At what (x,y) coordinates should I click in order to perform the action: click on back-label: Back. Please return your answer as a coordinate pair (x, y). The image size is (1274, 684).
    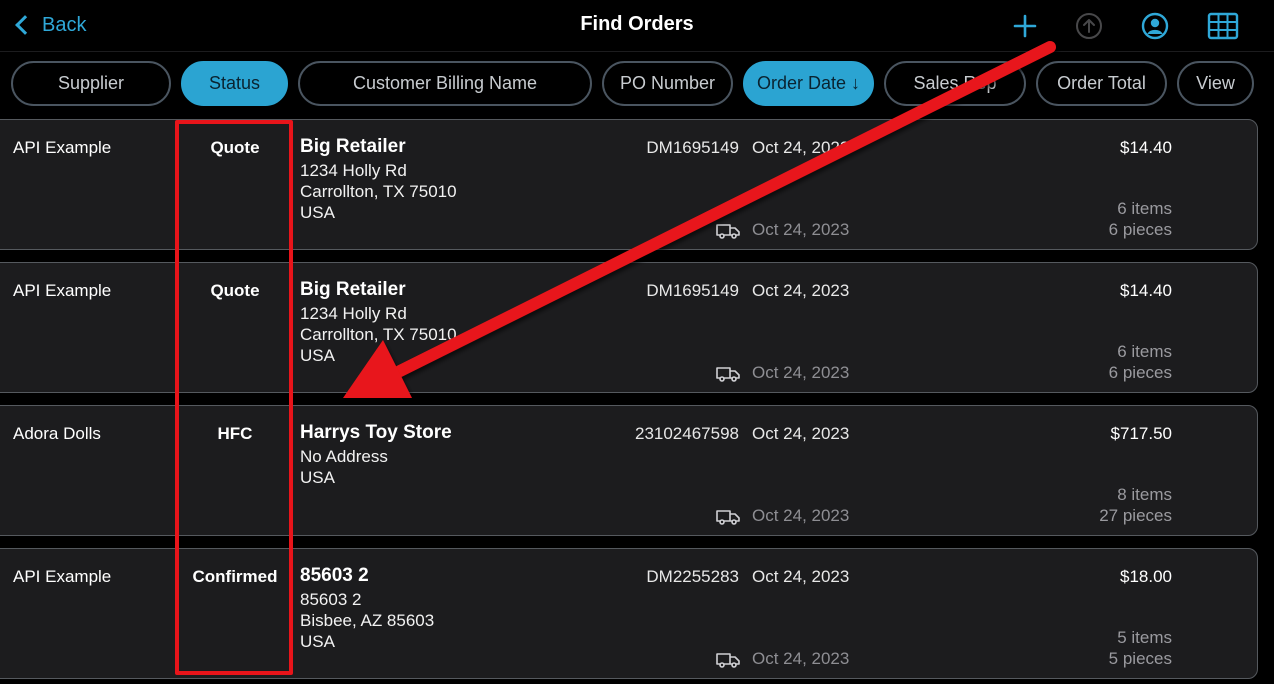
    Looking at the image, I should click on (64, 24).